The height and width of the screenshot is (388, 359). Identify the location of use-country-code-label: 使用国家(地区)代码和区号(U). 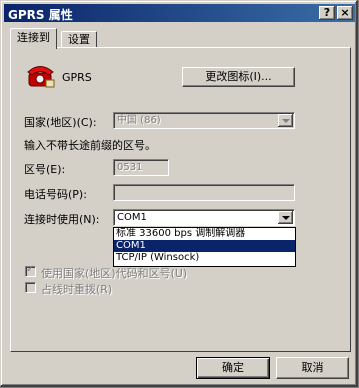
(114, 273).